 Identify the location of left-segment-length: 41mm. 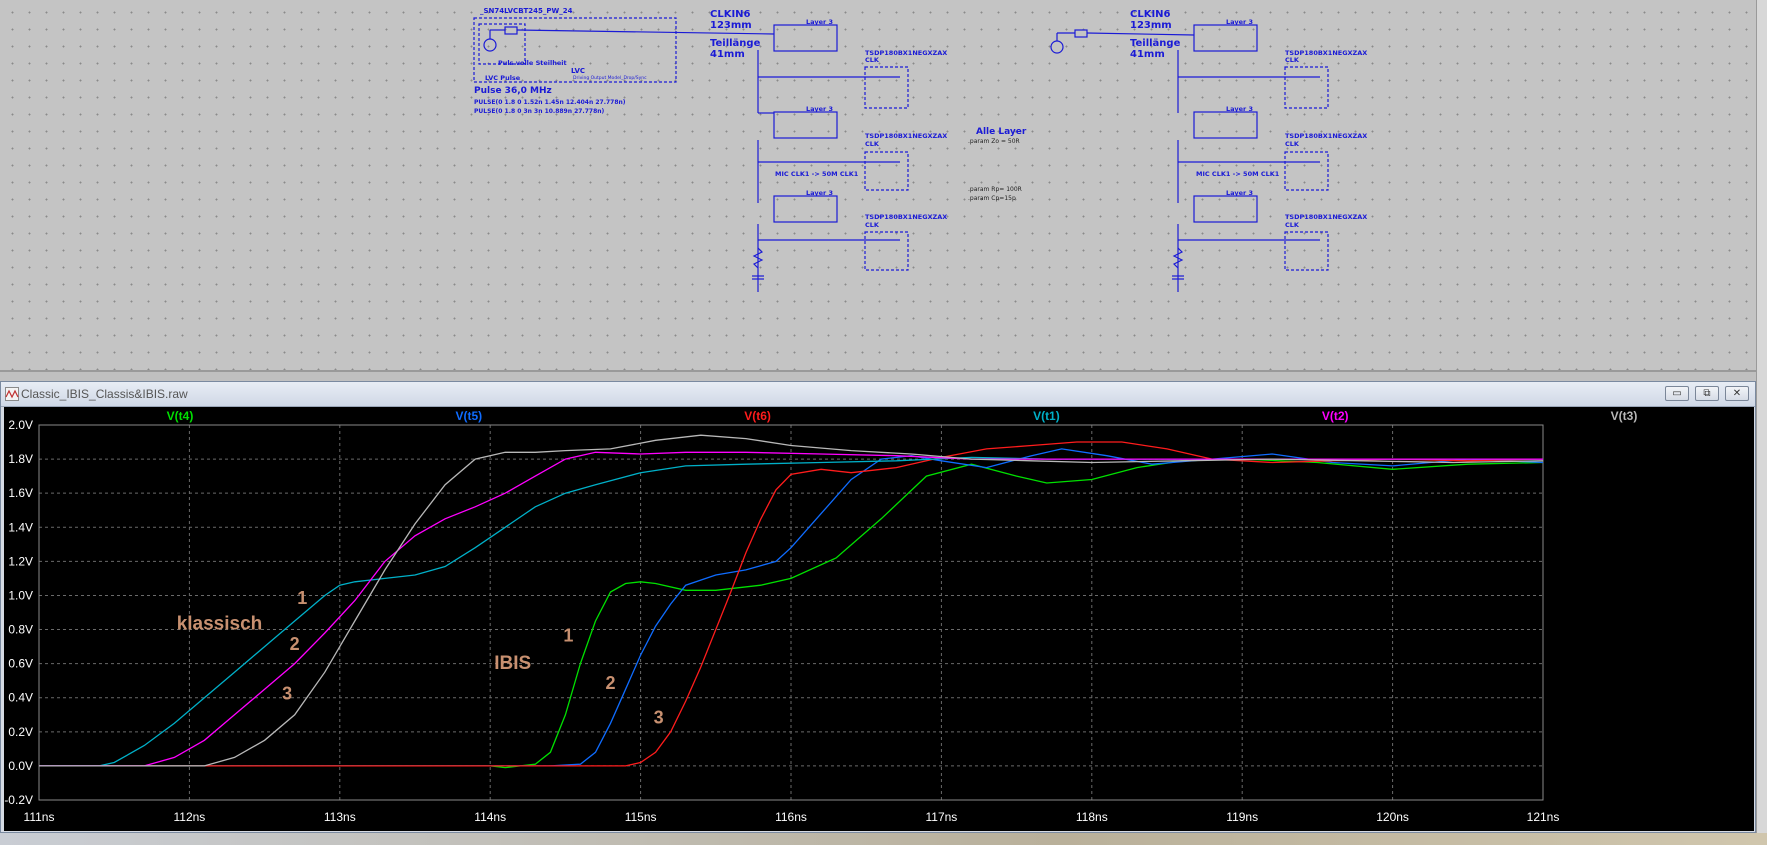
(727, 54).